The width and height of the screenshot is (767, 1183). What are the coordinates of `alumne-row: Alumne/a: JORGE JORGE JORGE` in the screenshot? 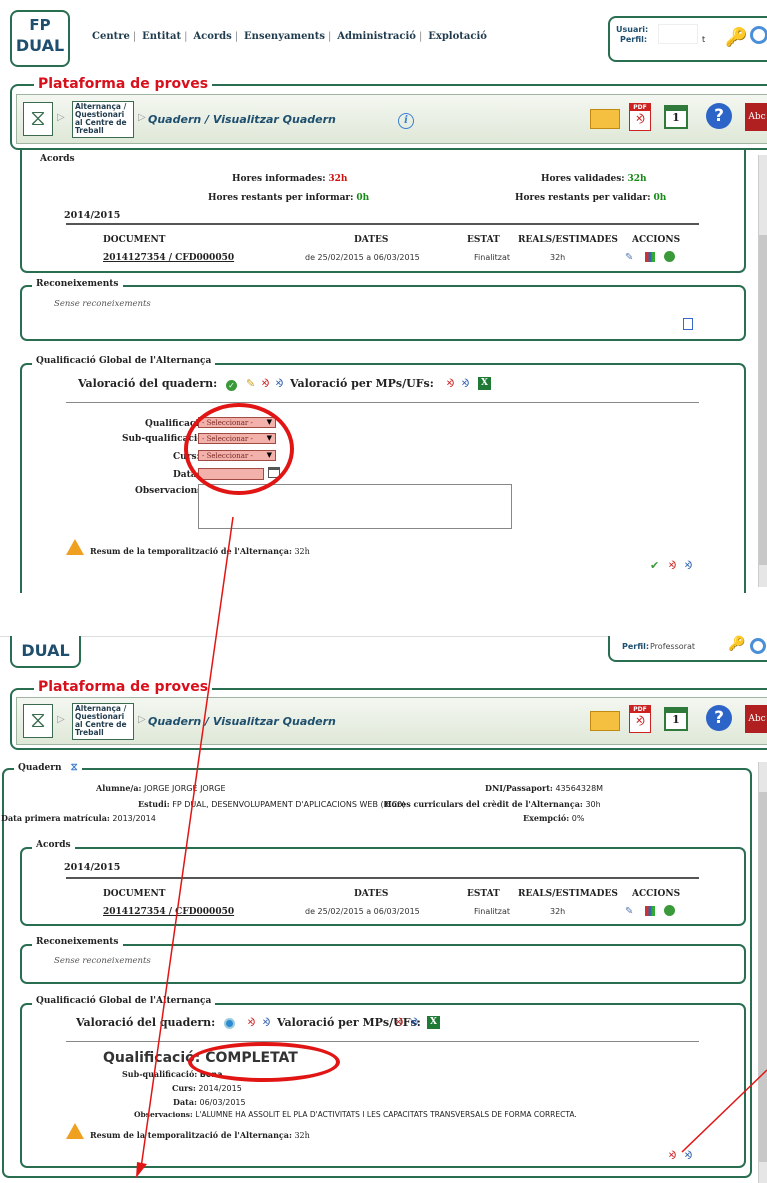 It's located at (161, 788).